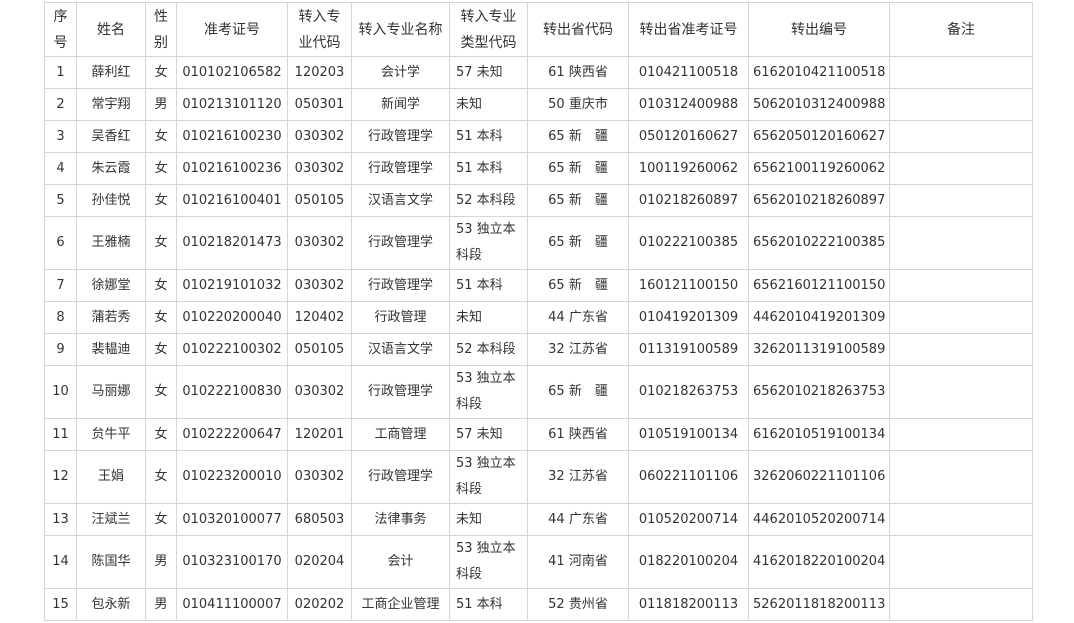 The image size is (1074, 623). I want to click on cell-province-code: 50 重庆市, so click(578, 104).